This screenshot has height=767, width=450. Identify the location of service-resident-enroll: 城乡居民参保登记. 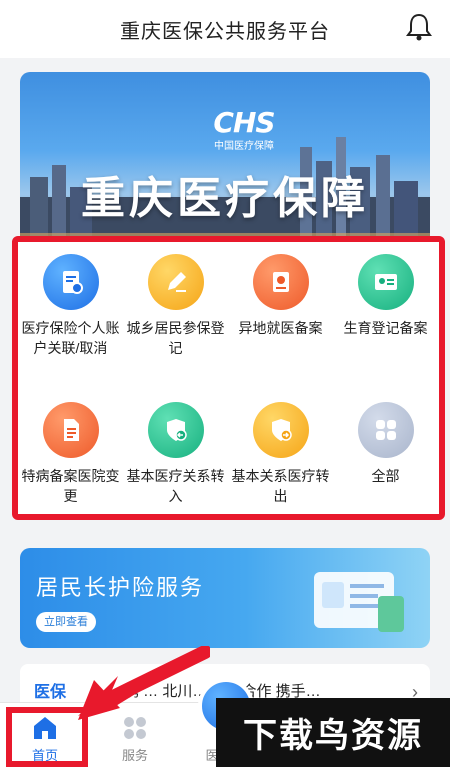
(175, 306).